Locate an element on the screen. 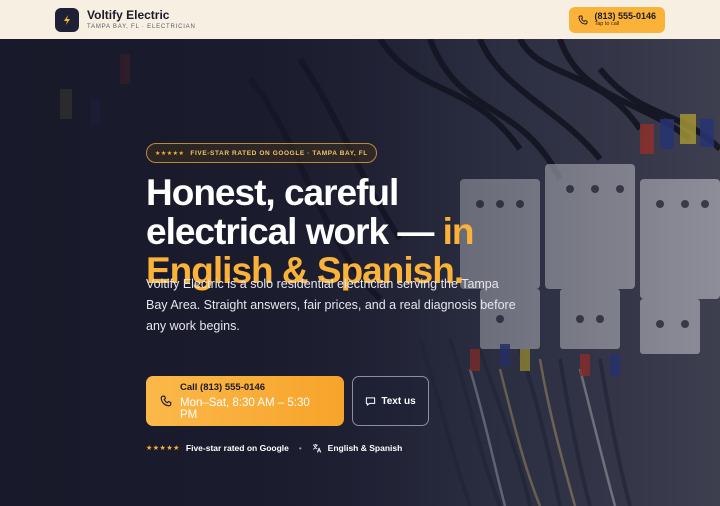 This screenshot has height=506, width=720. call-button-hours: Mon–Sat, 8:30 AM – 5:30 PM is located at coordinates (244, 408).